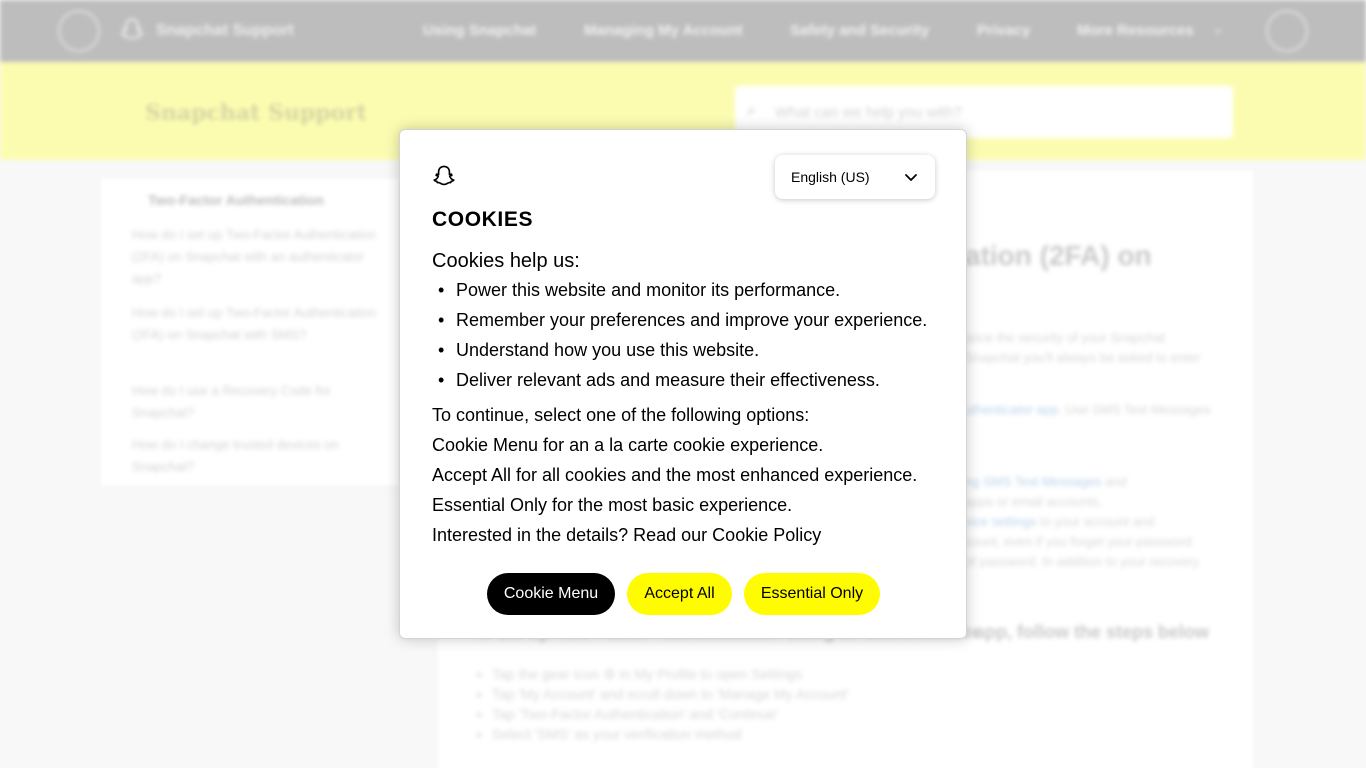  What do you see at coordinates (679, 350) in the screenshot?
I see `list-item: Understand how you use this website.` at bounding box center [679, 350].